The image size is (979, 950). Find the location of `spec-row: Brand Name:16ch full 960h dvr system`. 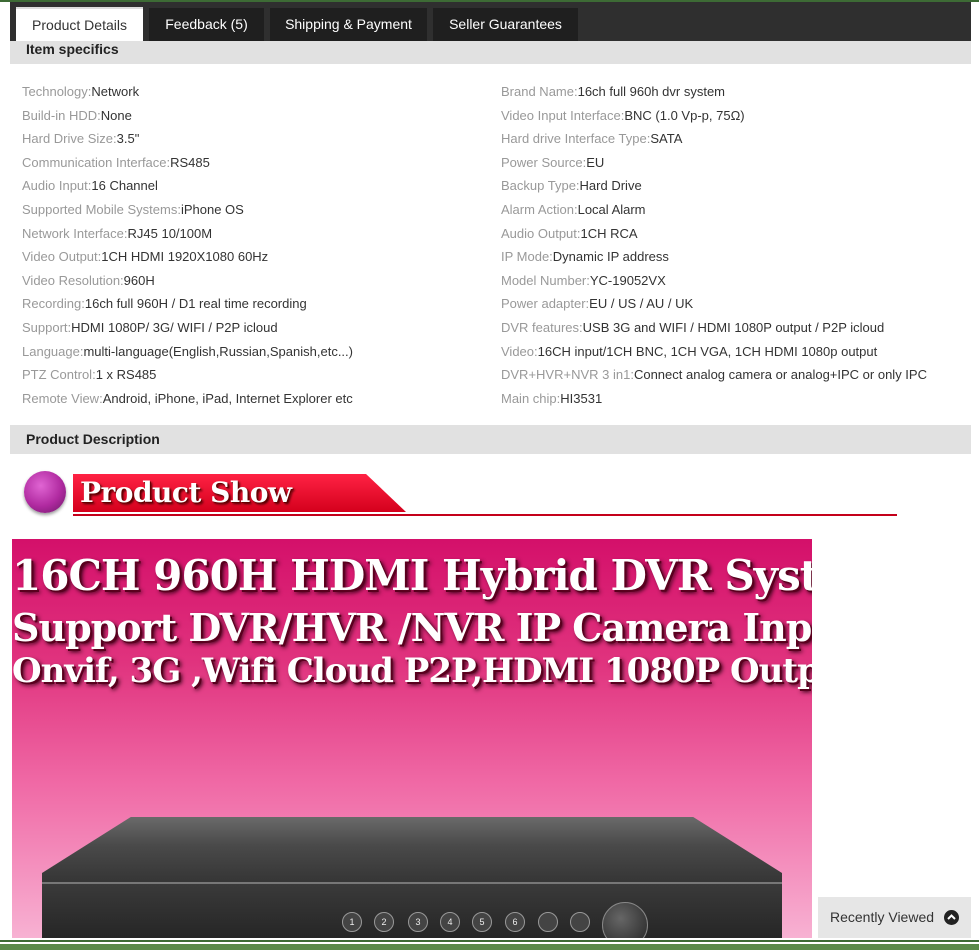

spec-row: Brand Name:16ch full 960h dvr system is located at coordinates (714, 94).